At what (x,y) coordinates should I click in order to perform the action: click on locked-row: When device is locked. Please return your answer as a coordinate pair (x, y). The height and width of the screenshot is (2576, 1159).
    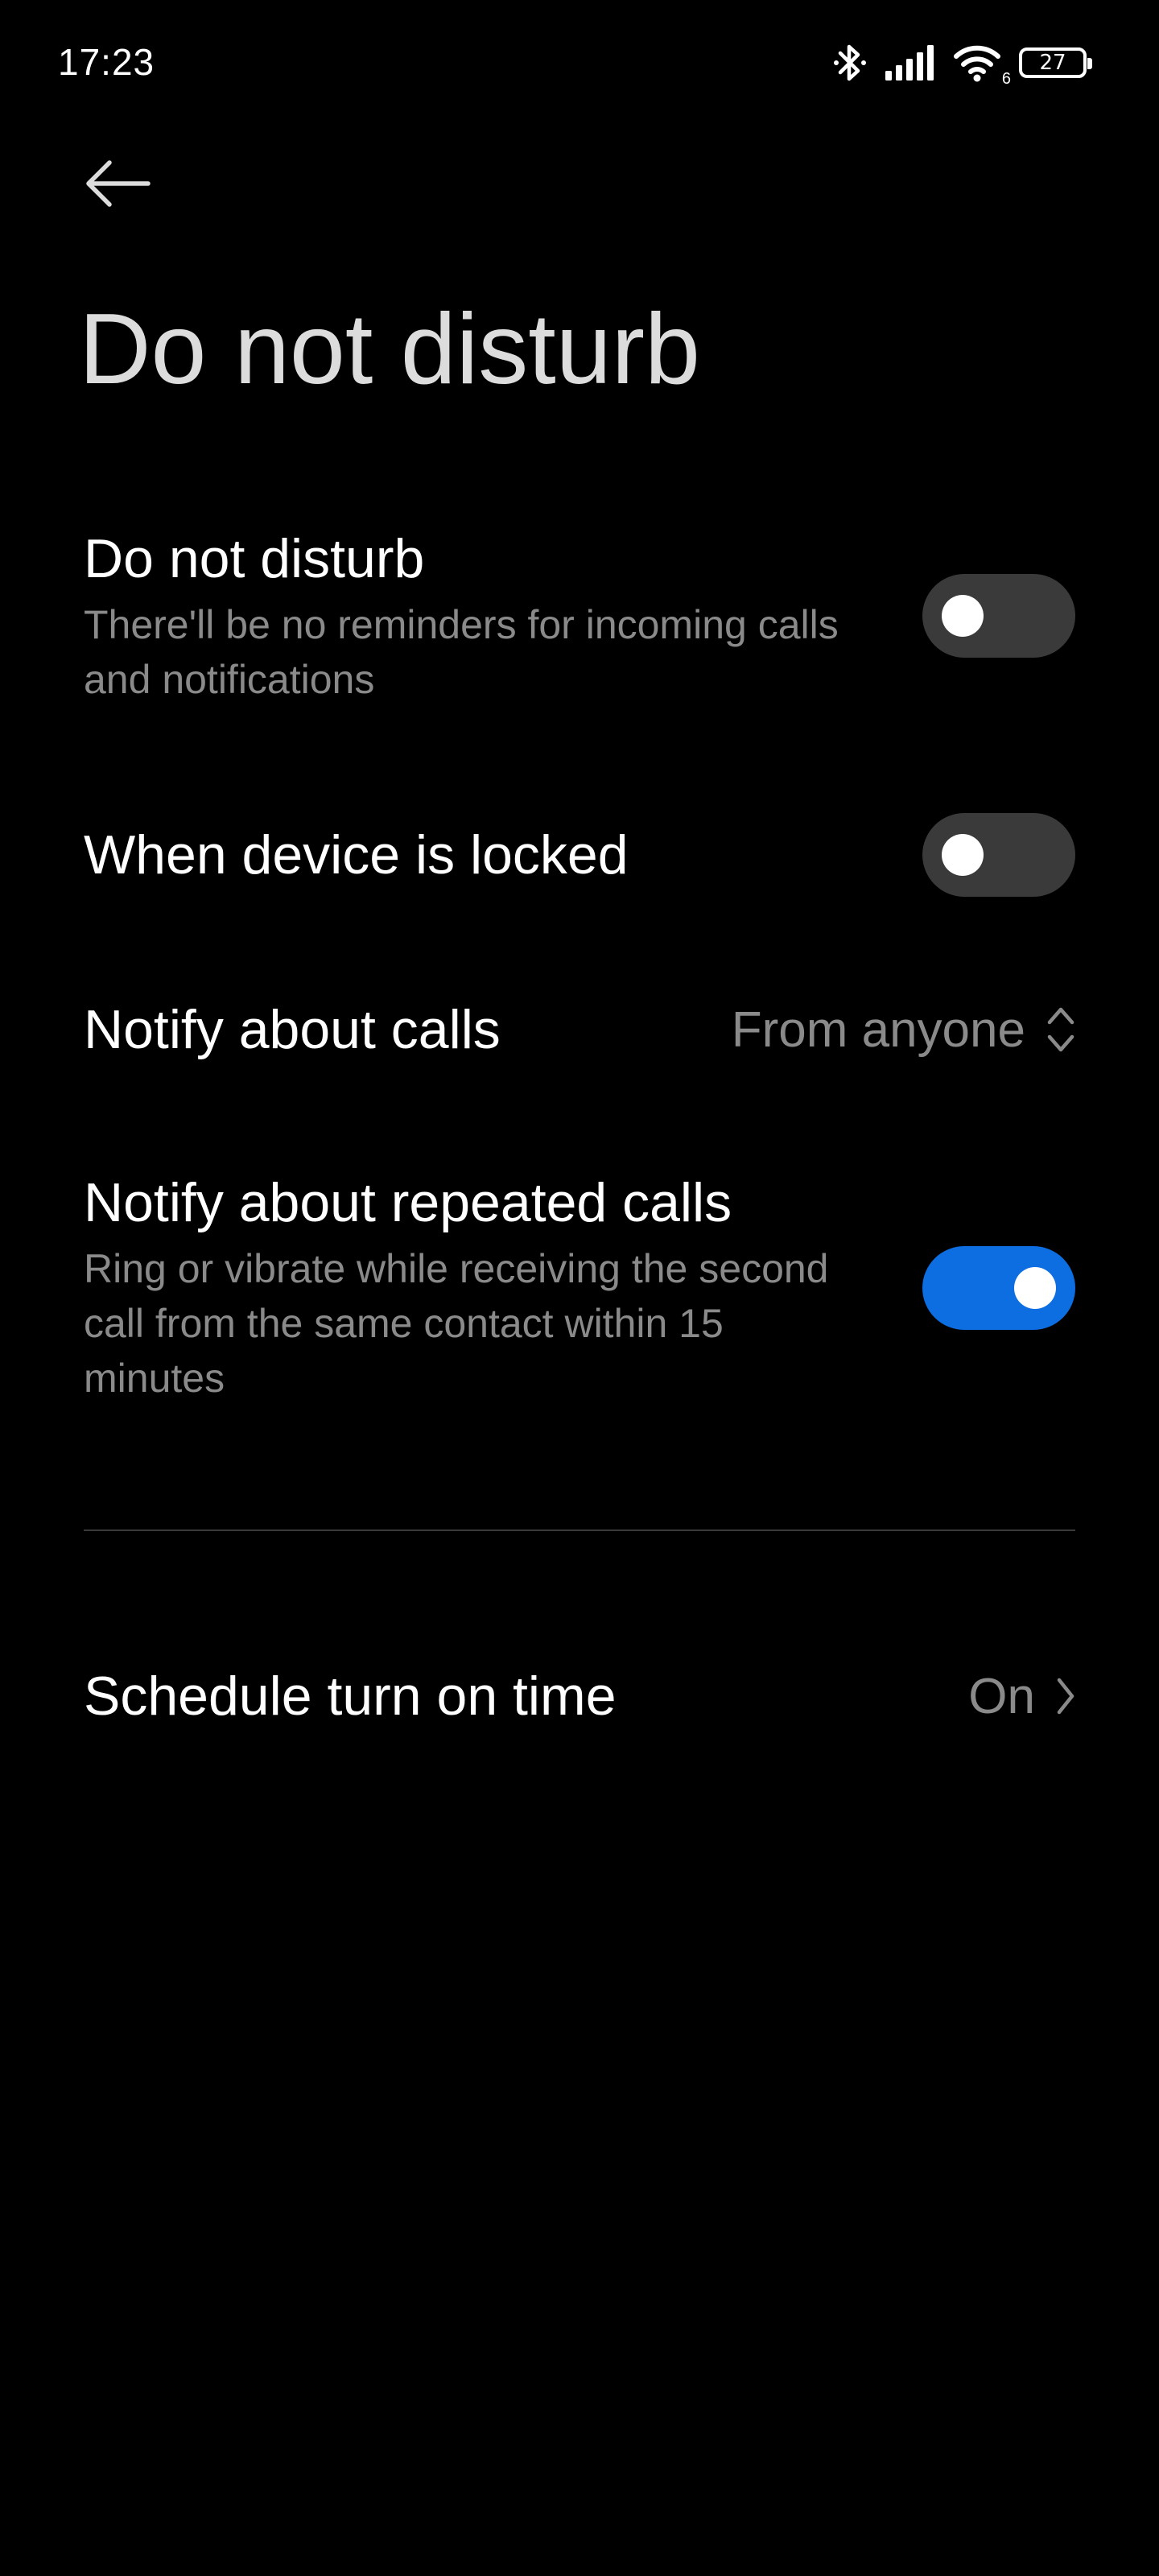
    Looking at the image, I should click on (579, 855).